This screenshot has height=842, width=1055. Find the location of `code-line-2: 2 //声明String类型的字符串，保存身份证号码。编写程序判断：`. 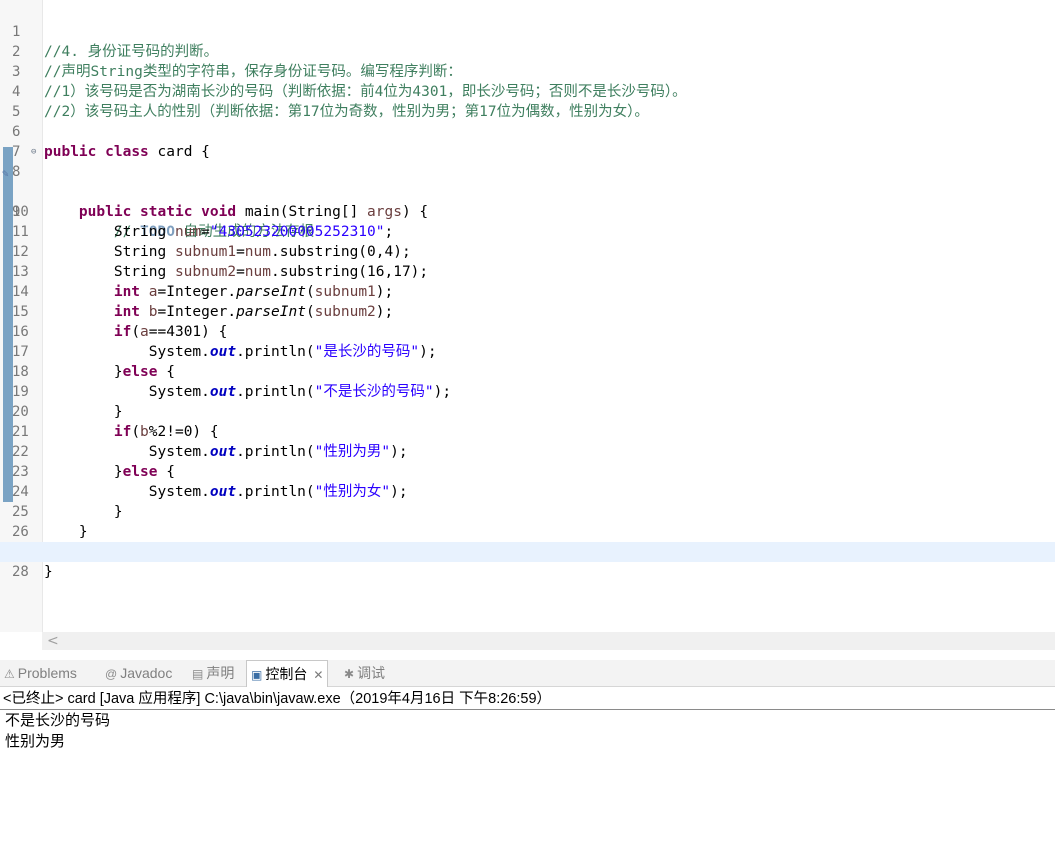

code-line-2: 2 //声明String类型的字符串，保存身份证号码。编写程序判断： is located at coordinates (237, 62).